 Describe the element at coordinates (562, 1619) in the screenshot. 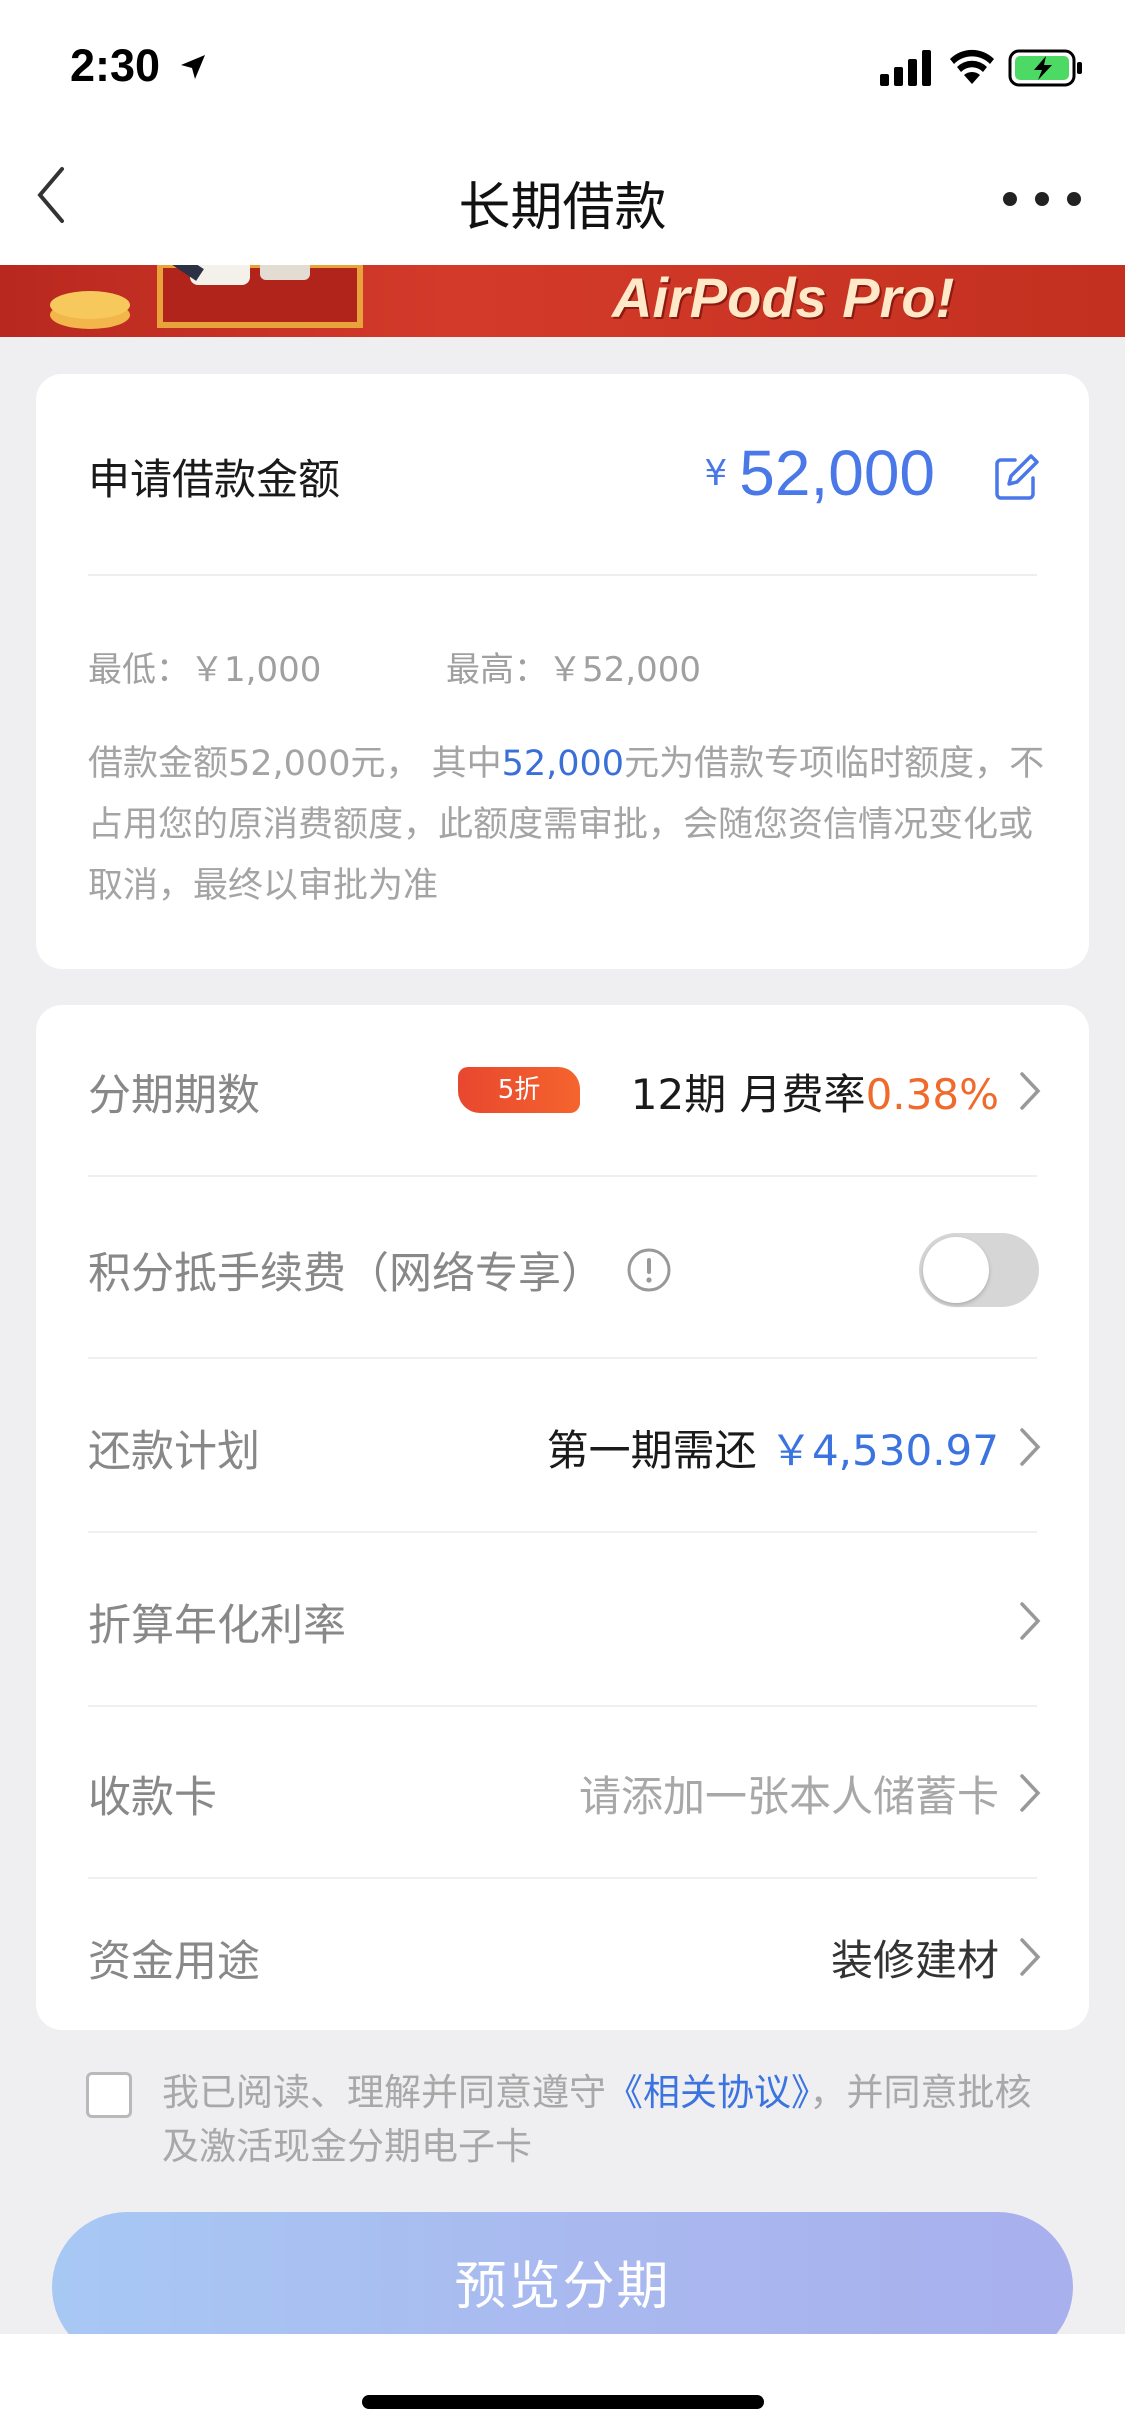

I see `annual-rate-row: 折算年化利率` at that location.